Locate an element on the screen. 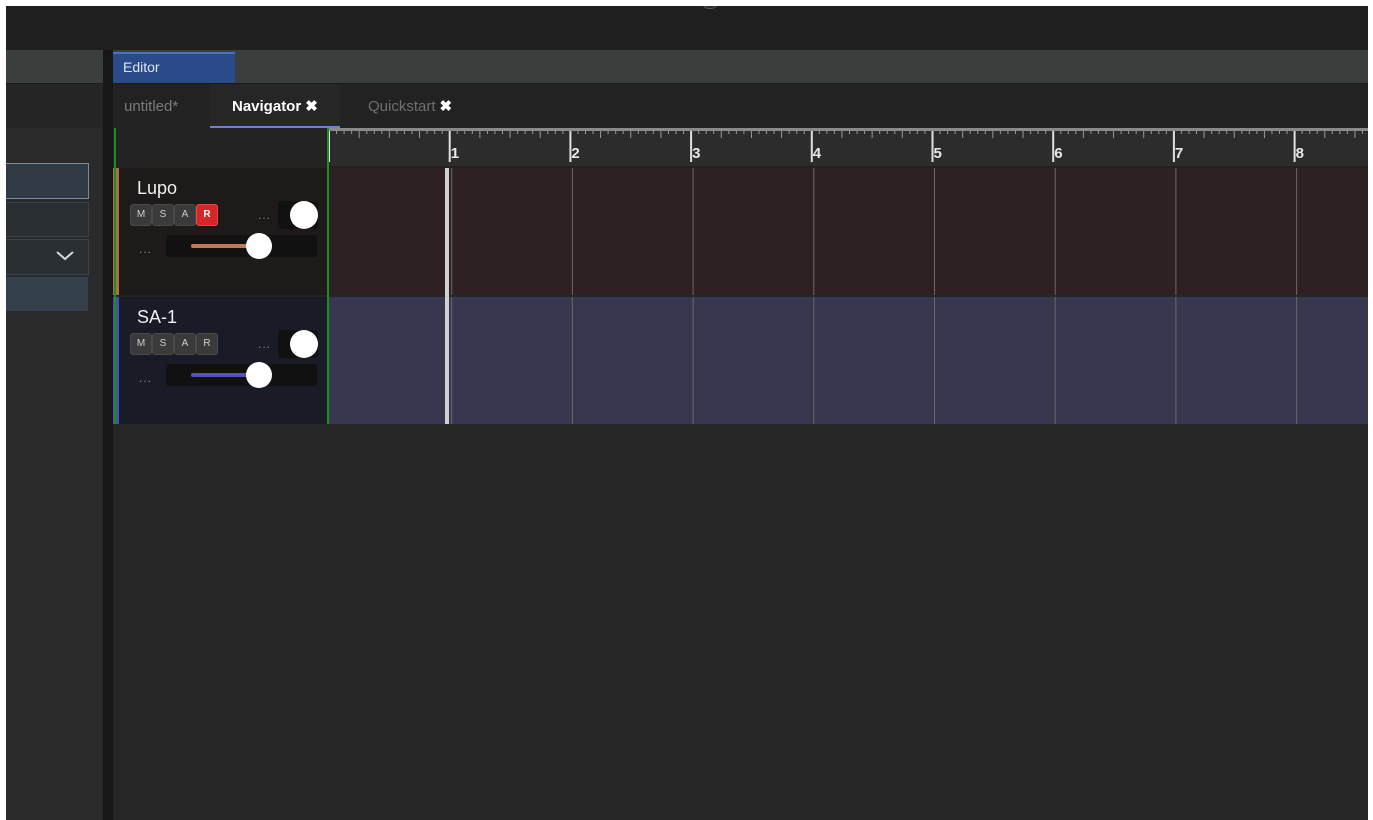 This screenshot has height=820, width=1373. ruler-top-edge is located at coordinates (848, 129).